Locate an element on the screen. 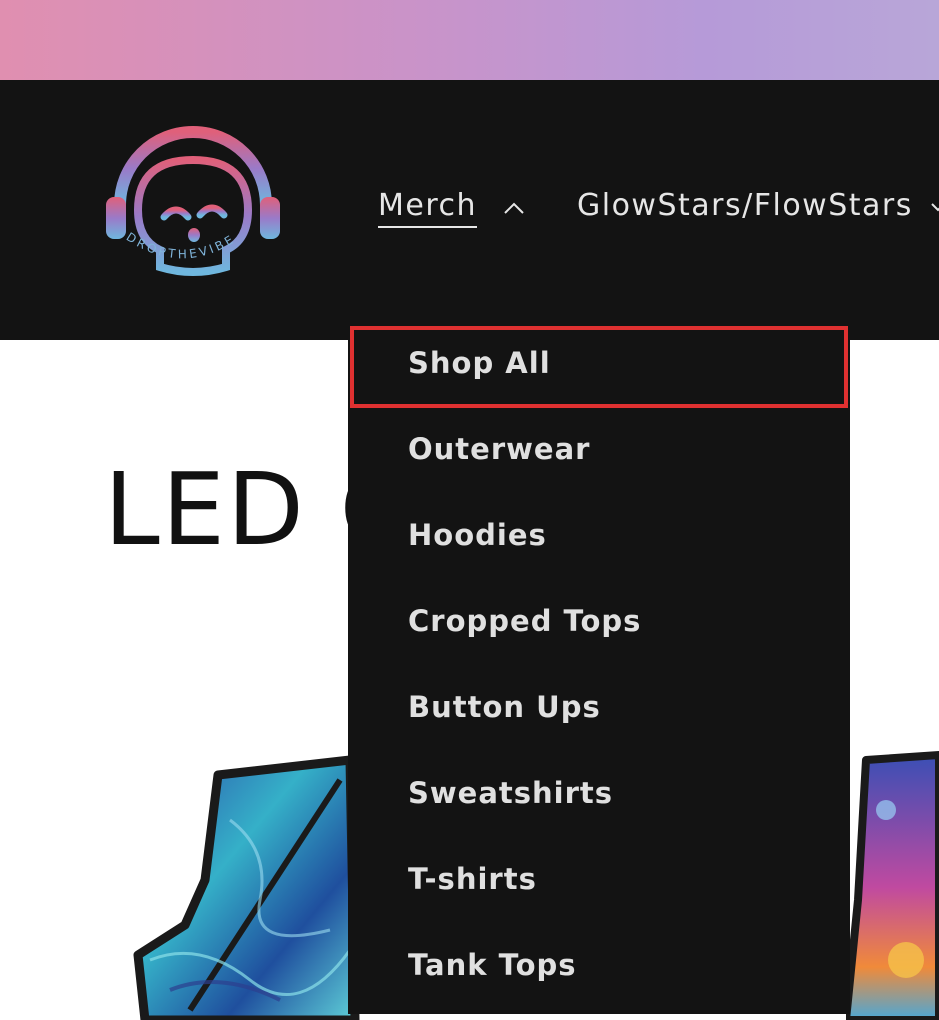  menu-item-hoodies: Hoodies is located at coordinates (477, 535).